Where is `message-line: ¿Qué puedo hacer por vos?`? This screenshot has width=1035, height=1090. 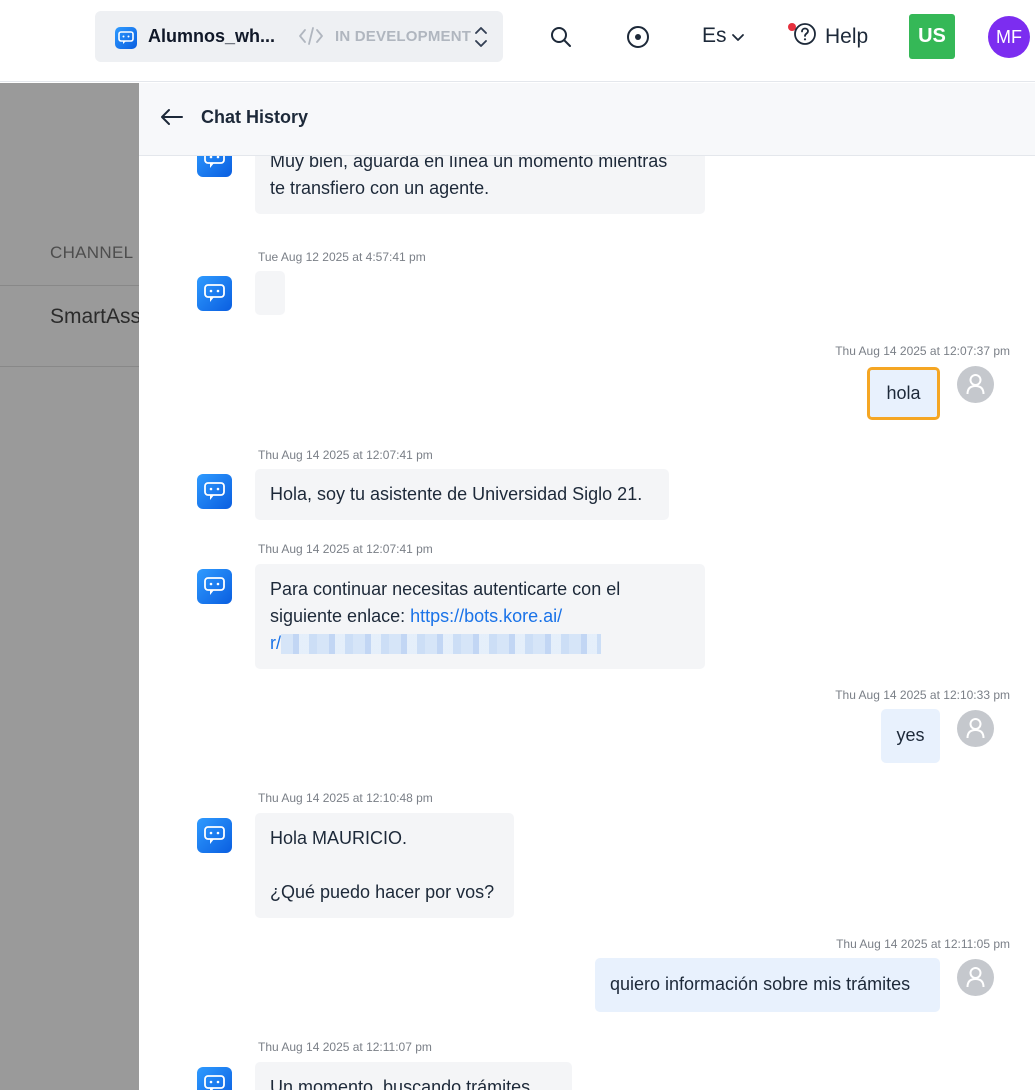 message-line: ¿Qué puedo hacer por vos? is located at coordinates (382, 892).